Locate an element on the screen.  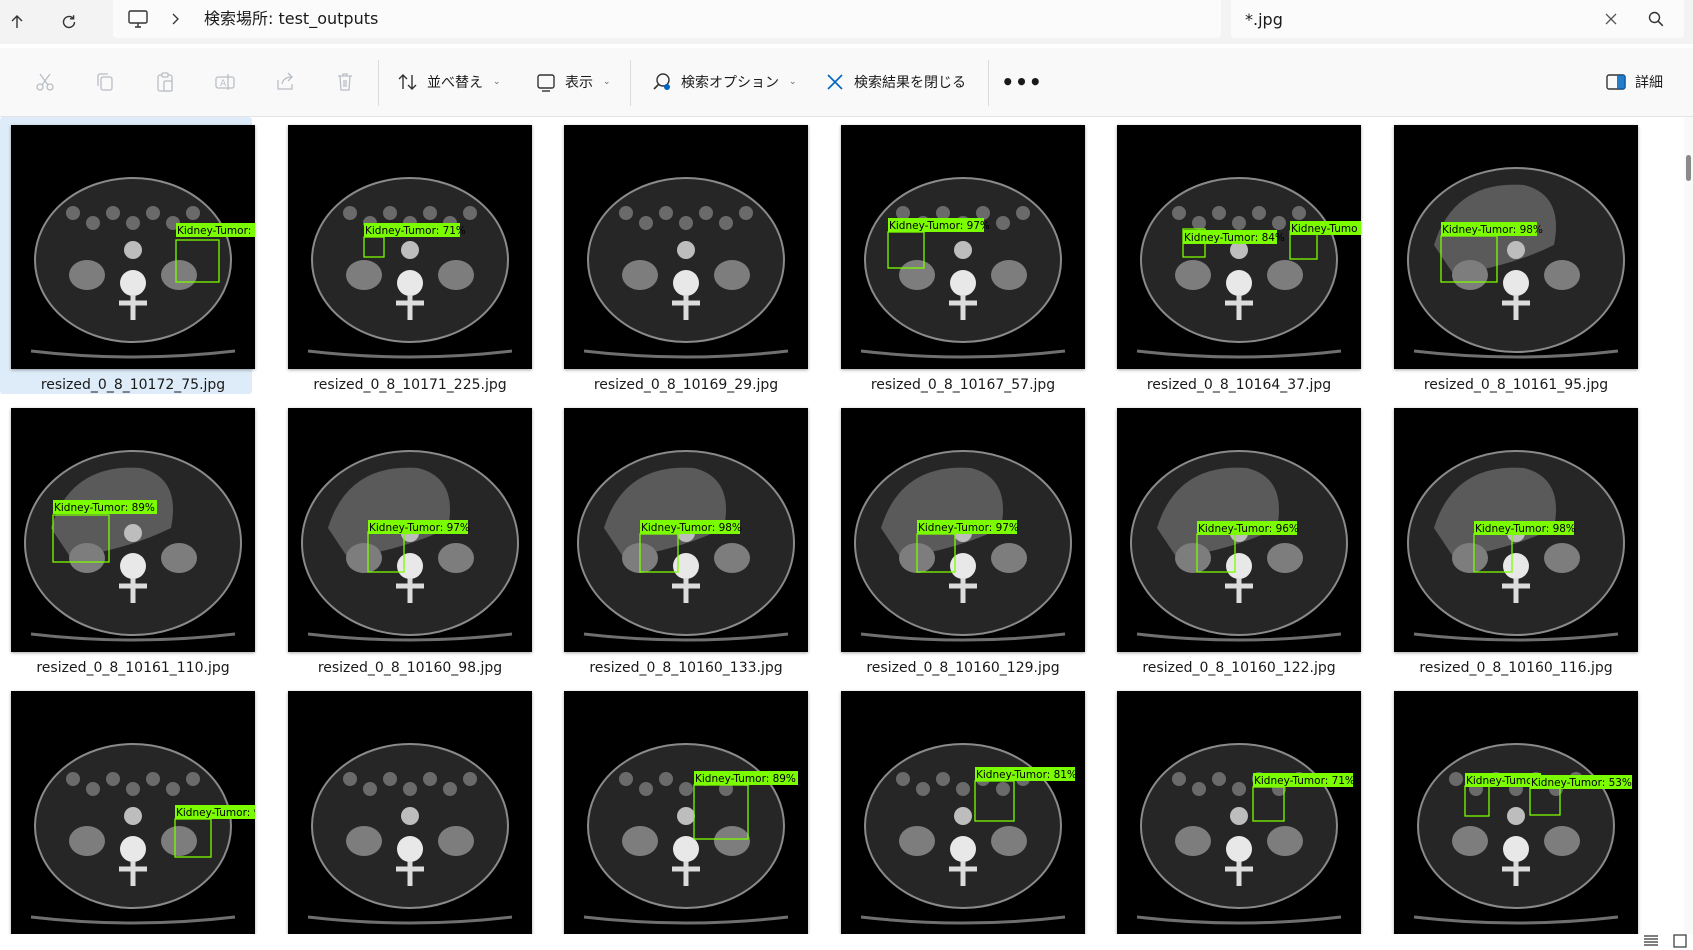
close-search-button: 検索結果を閉じる is located at coordinates (895, 82).